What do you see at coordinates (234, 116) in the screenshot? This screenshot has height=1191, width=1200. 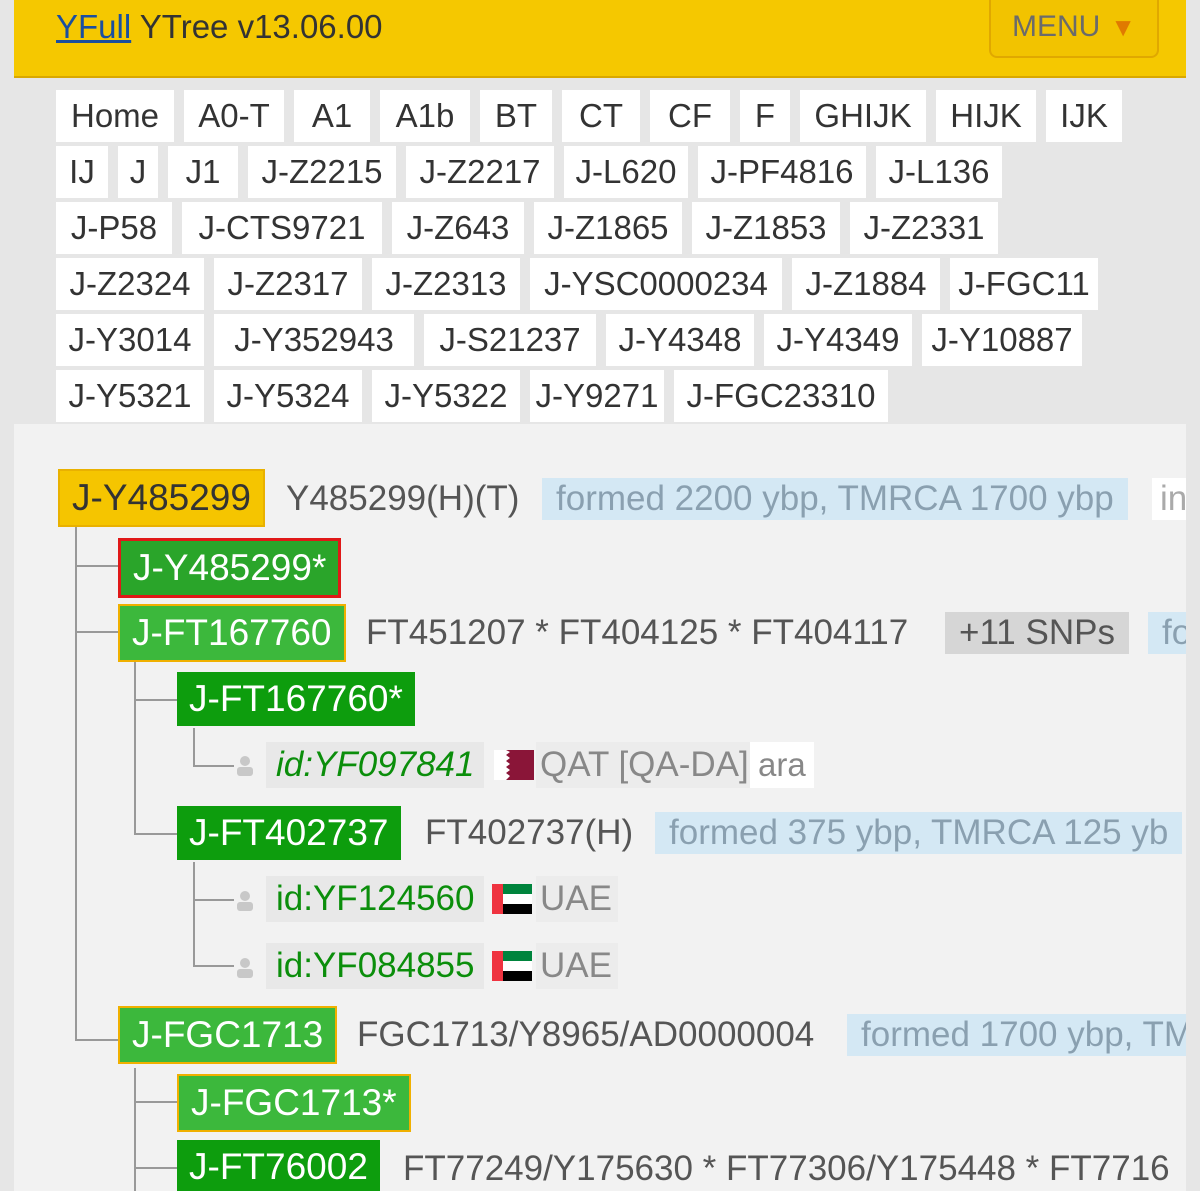 I see `breadcrumb-chip: A0-T` at bounding box center [234, 116].